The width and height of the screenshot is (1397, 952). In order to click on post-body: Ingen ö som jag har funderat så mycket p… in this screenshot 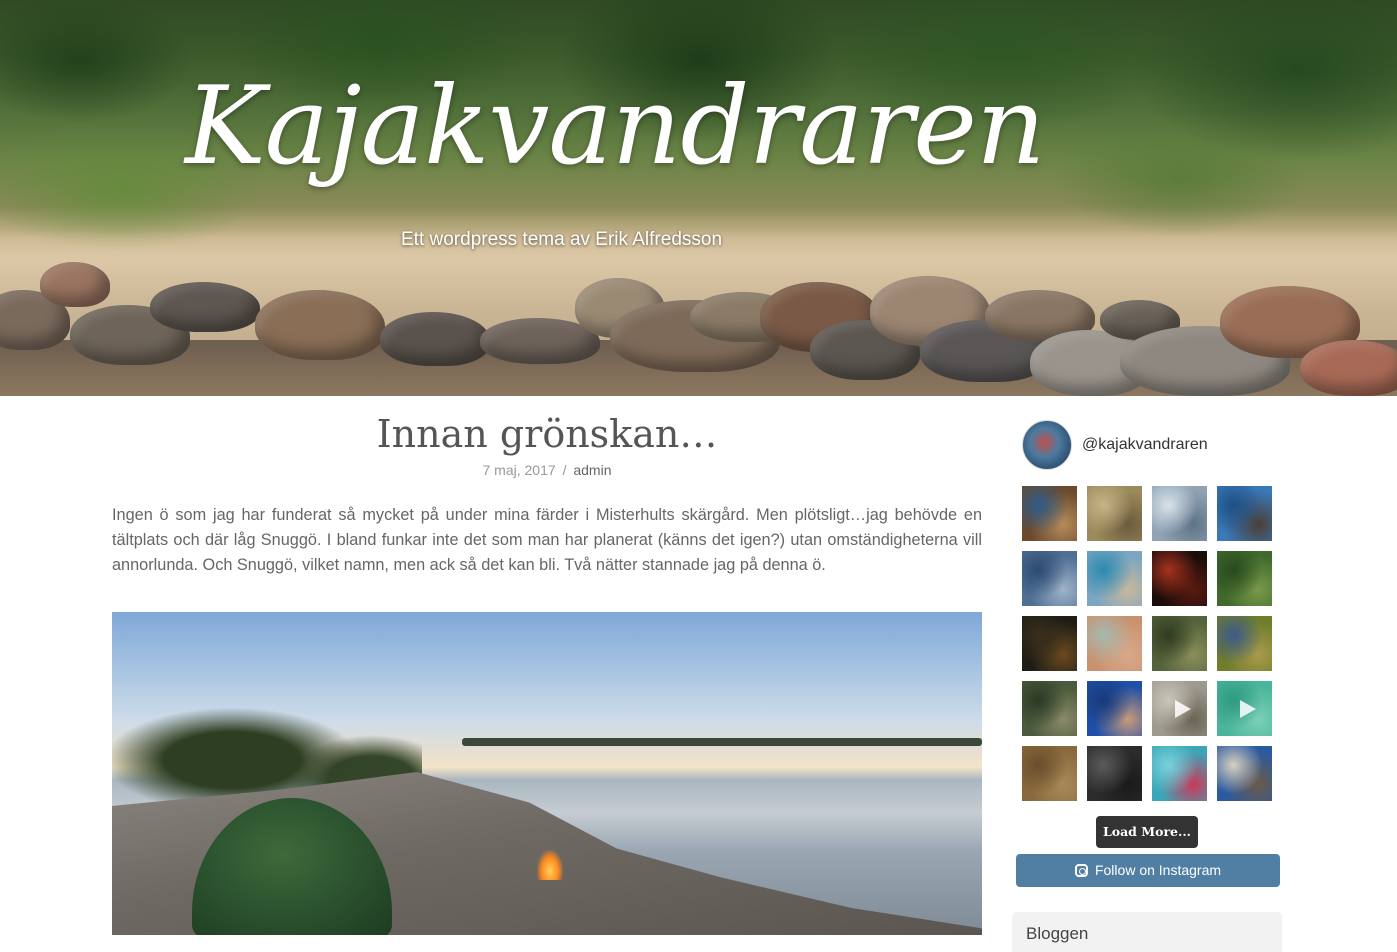, I will do `click(547, 540)`.